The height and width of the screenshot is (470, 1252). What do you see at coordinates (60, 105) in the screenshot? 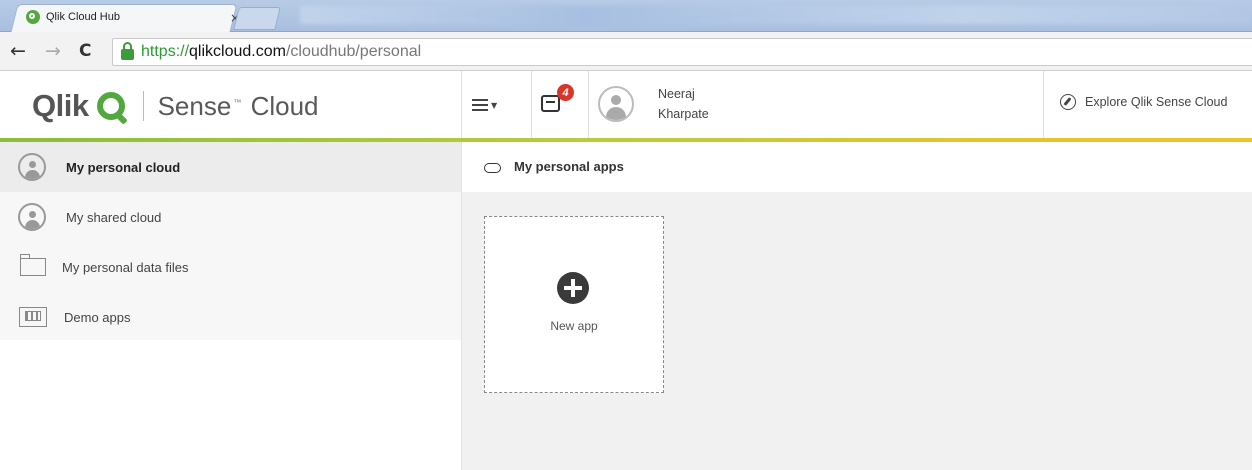
I see `logo-brand: Qlik` at bounding box center [60, 105].